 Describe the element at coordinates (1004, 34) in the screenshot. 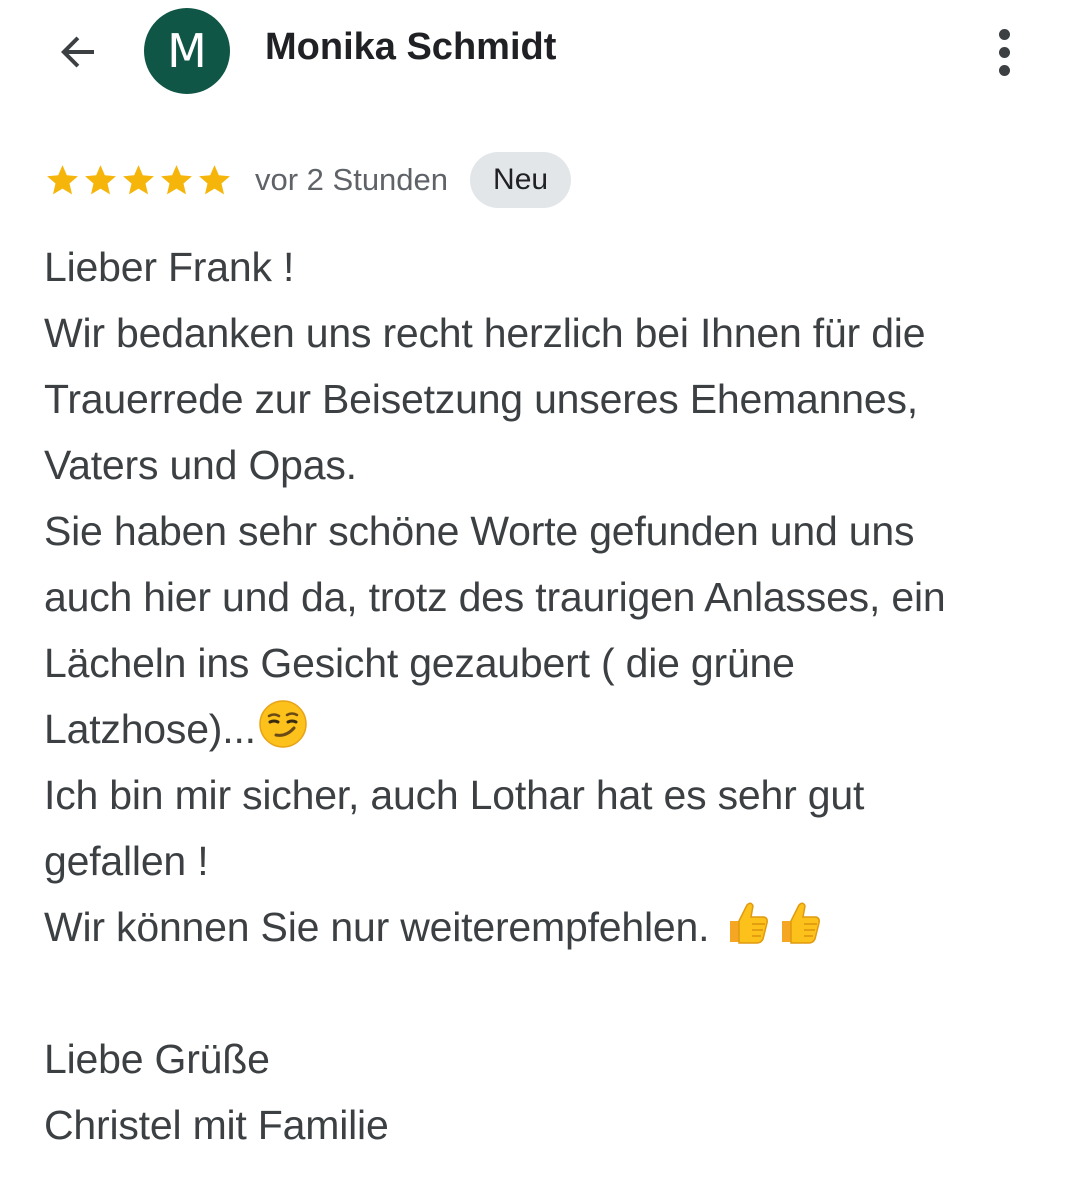

I see `more-vert-icon` at that location.